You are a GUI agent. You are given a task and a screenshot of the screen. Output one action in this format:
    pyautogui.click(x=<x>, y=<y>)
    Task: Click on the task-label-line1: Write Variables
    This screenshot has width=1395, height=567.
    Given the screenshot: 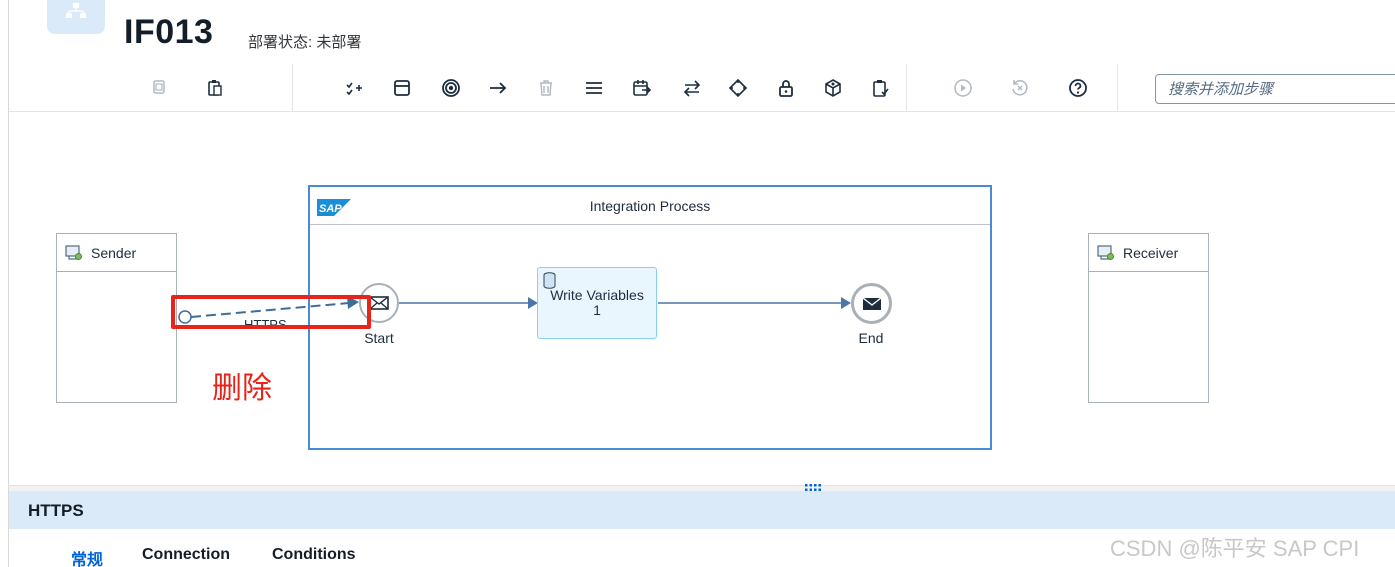 What is the action you would take?
    pyautogui.click(x=597, y=295)
    